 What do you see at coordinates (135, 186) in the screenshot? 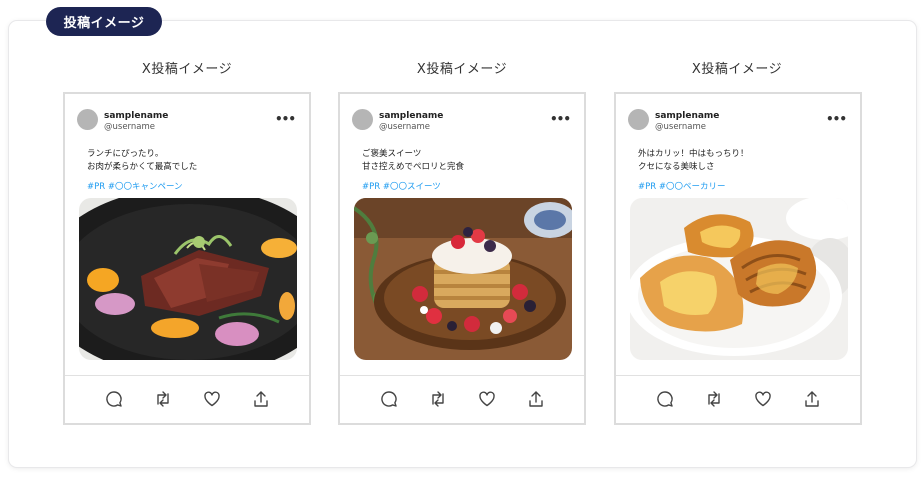
I see `post-hashtags: #PR #〇〇キャンペーン` at bounding box center [135, 186].